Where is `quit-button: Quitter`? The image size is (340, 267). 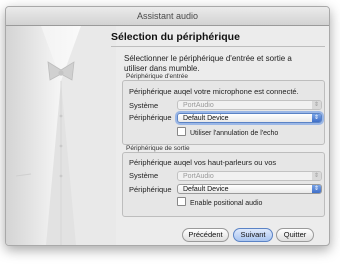
quit-button: Quitter is located at coordinates (295, 235).